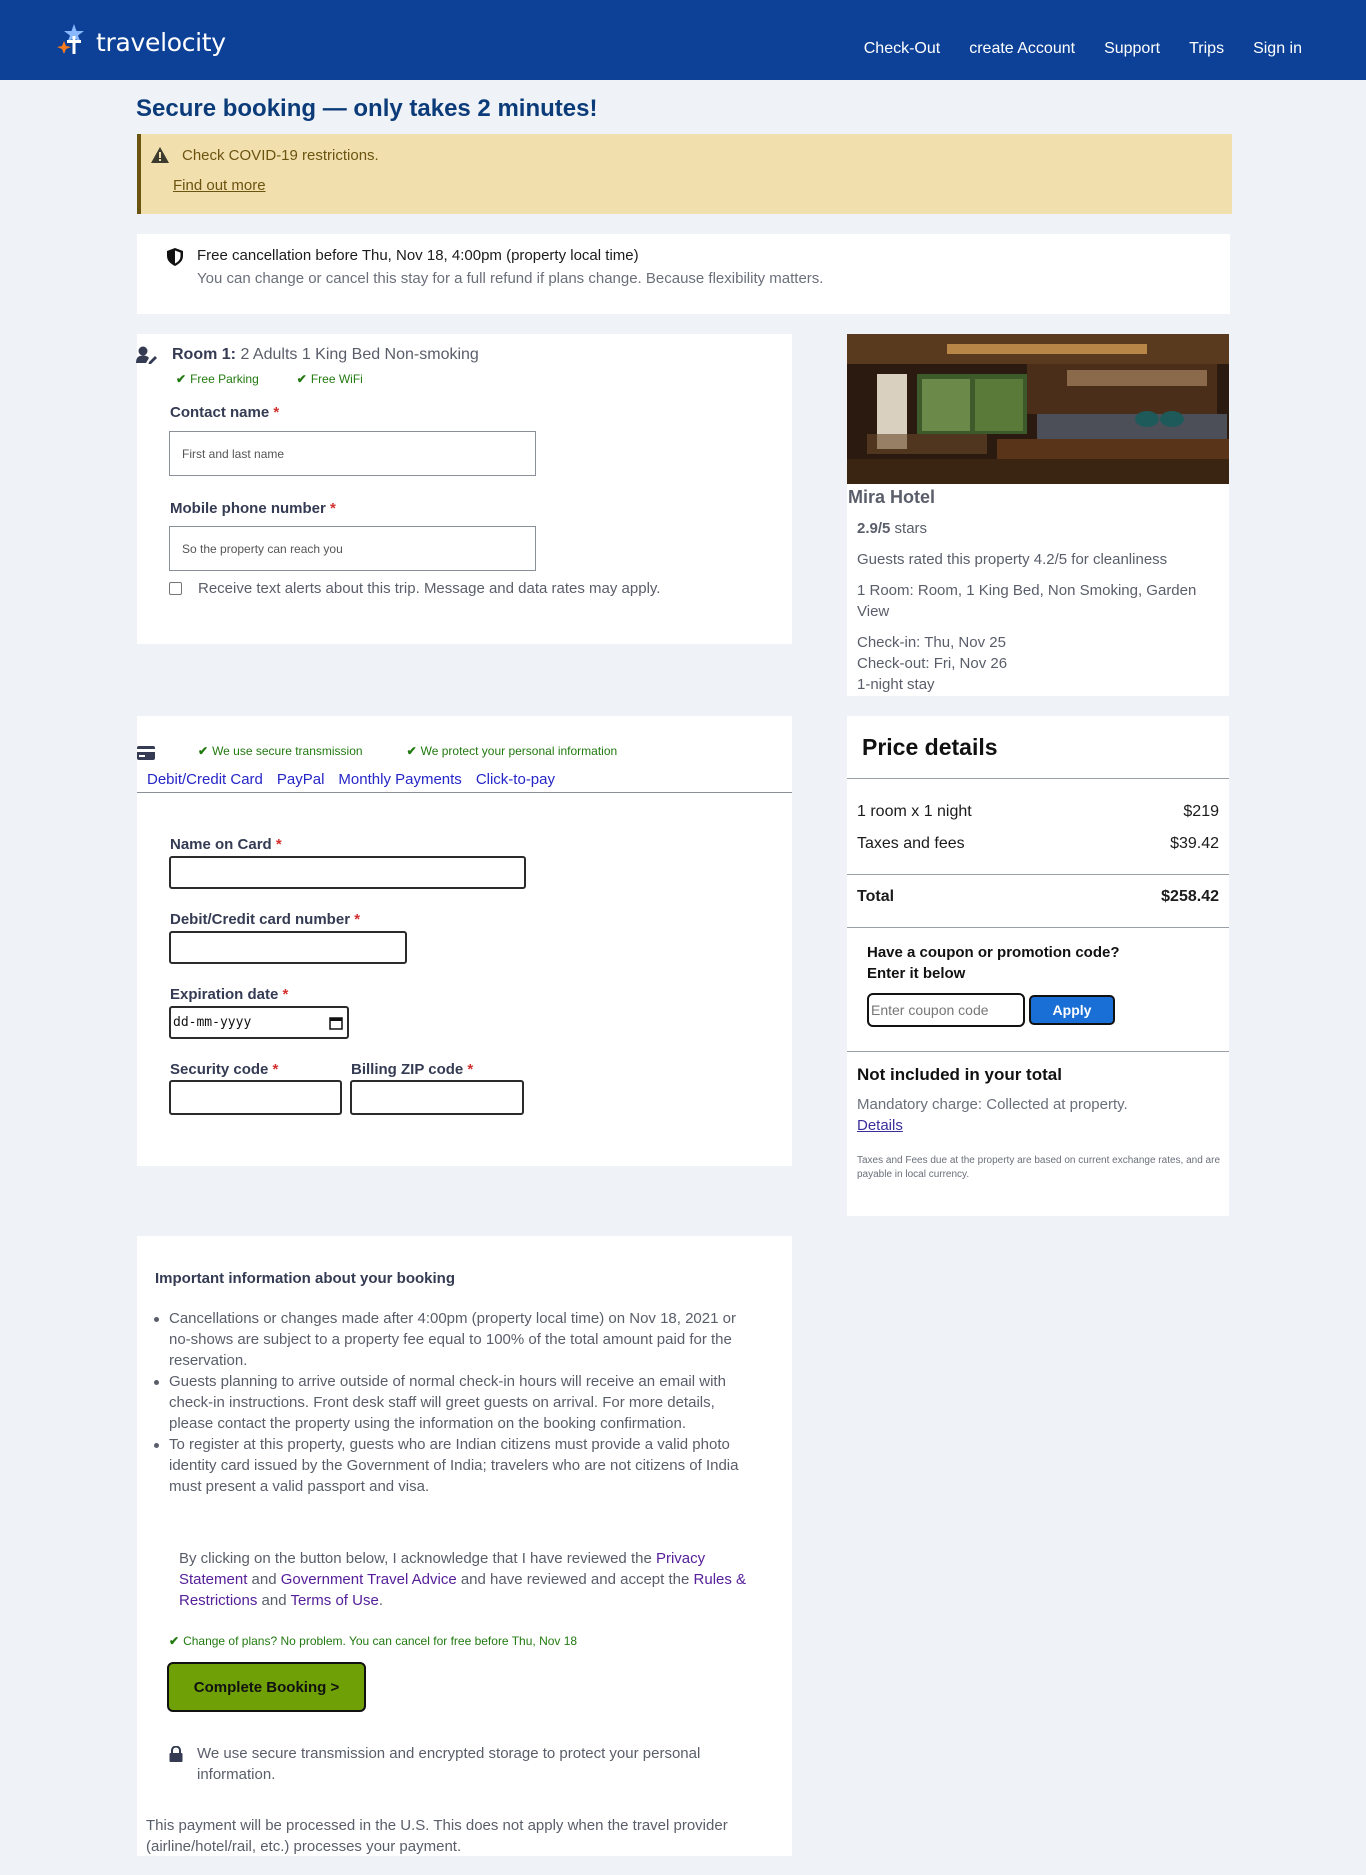 The height and width of the screenshot is (1875, 1366). Describe the element at coordinates (1194, 843) in the screenshot. I see `price-value: $39.42` at that location.